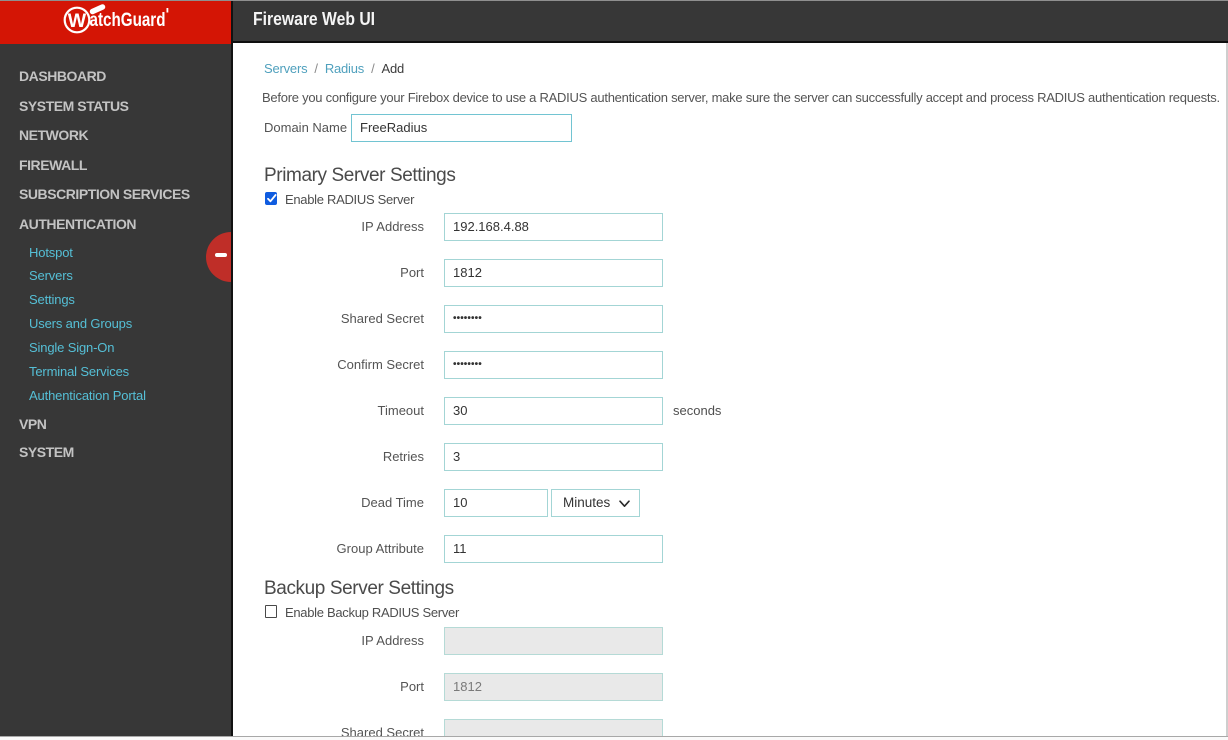 The image size is (1228, 740). What do you see at coordinates (77, 21) in the screenshot?
I see `svg-text: W` at bounding box center [77, 21].